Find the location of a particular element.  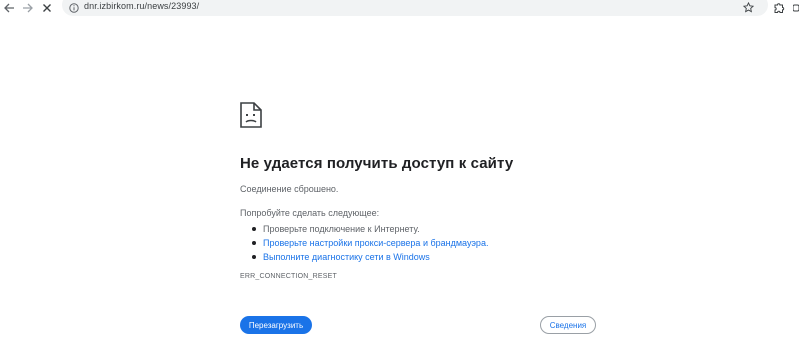

error-message: Соединение сброшено. is located at coordinates (289, 189).